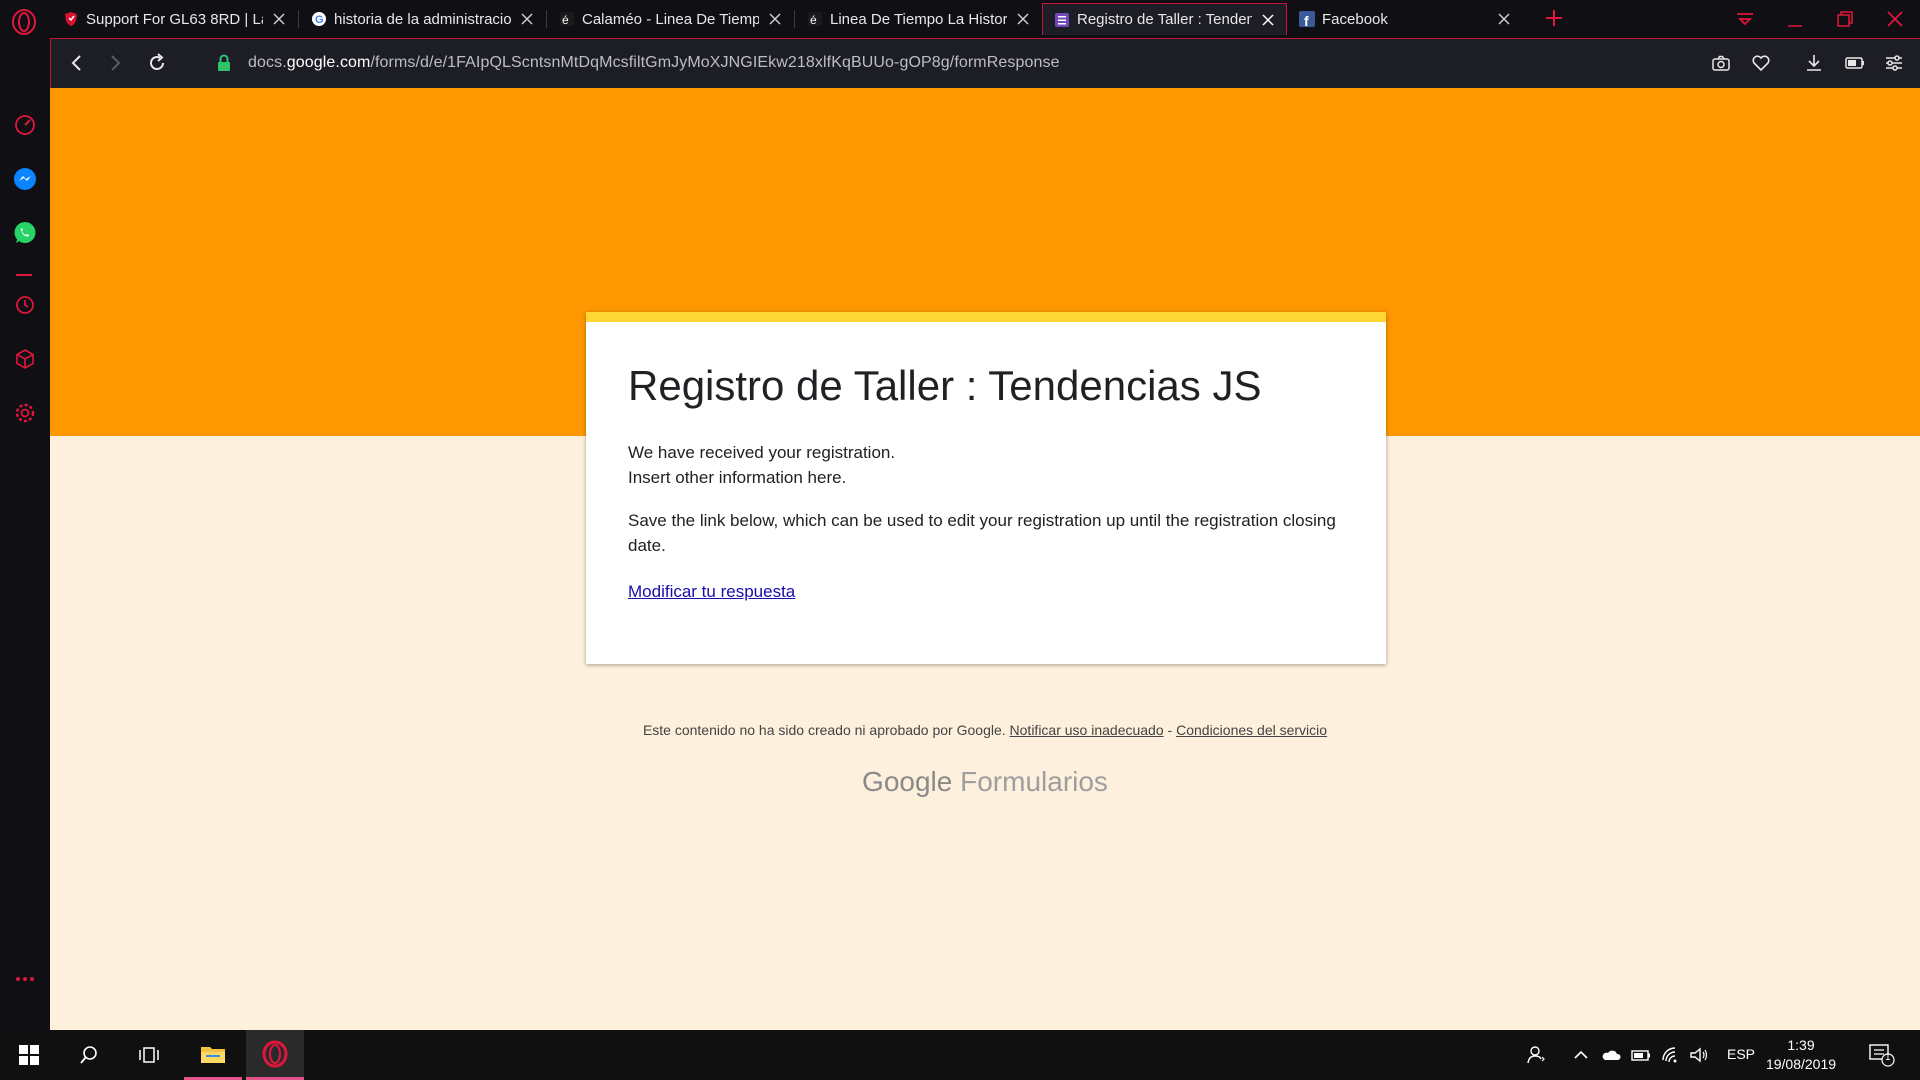  What do you see at coordinates (1355, 19) in the screenshot?
I see `tab-title: Facebook` at bounding box center [1355, 19].